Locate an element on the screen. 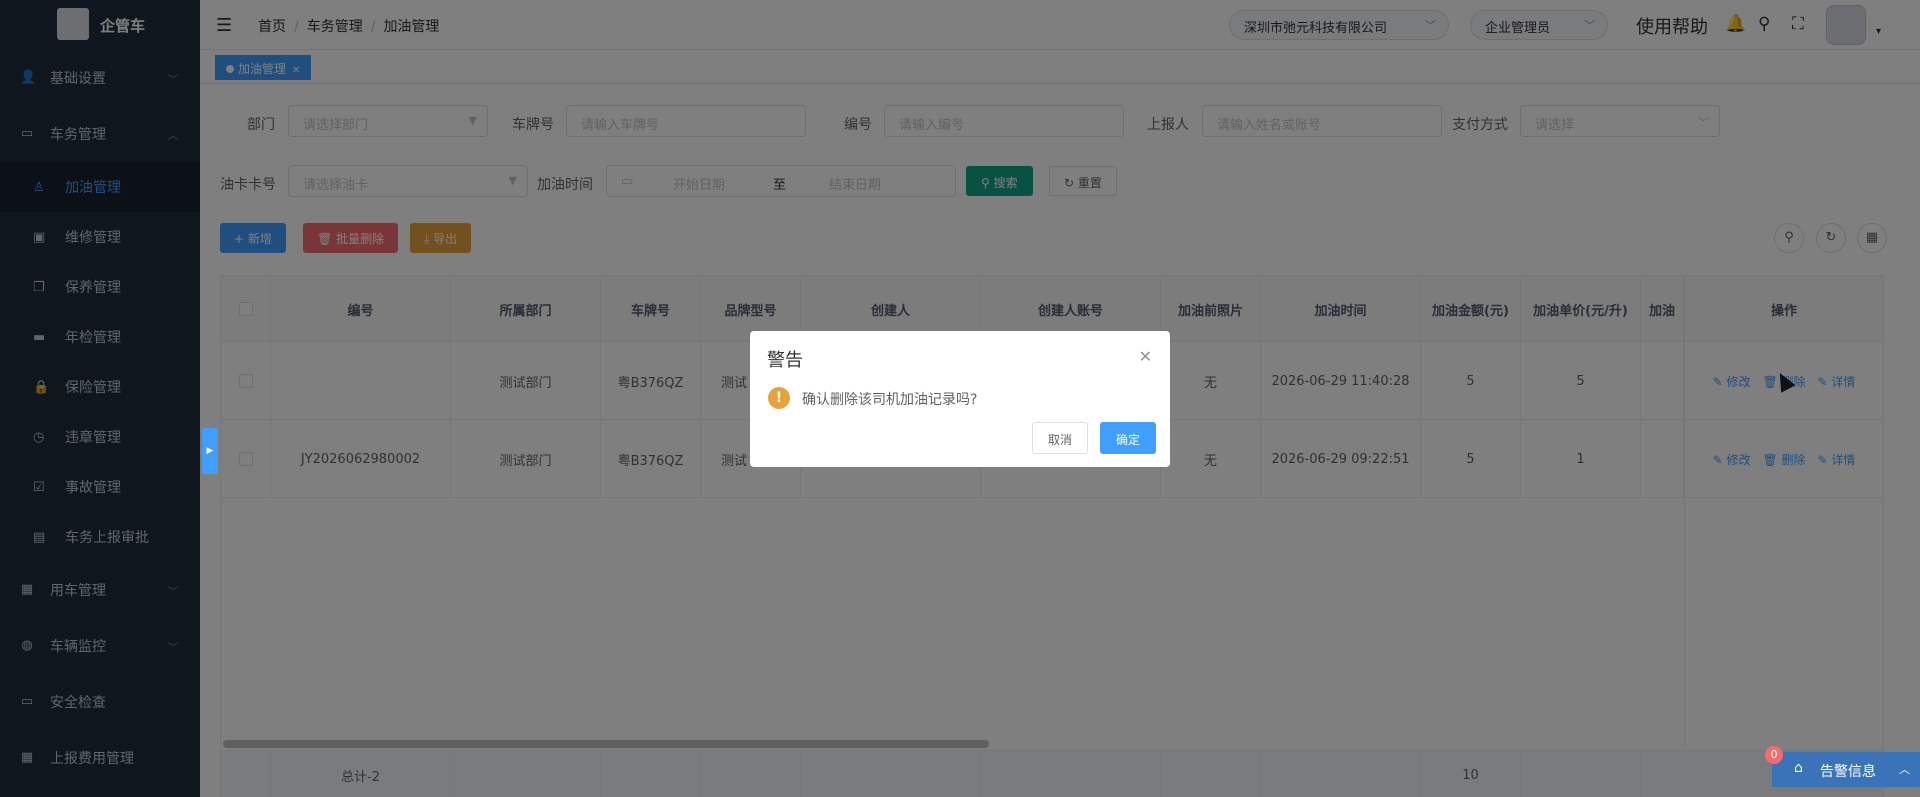 This screenshot has height=797, width=1920. alert-info-button: ⌂ 告警信息 ︿ is located at coordinates (1846, 769).